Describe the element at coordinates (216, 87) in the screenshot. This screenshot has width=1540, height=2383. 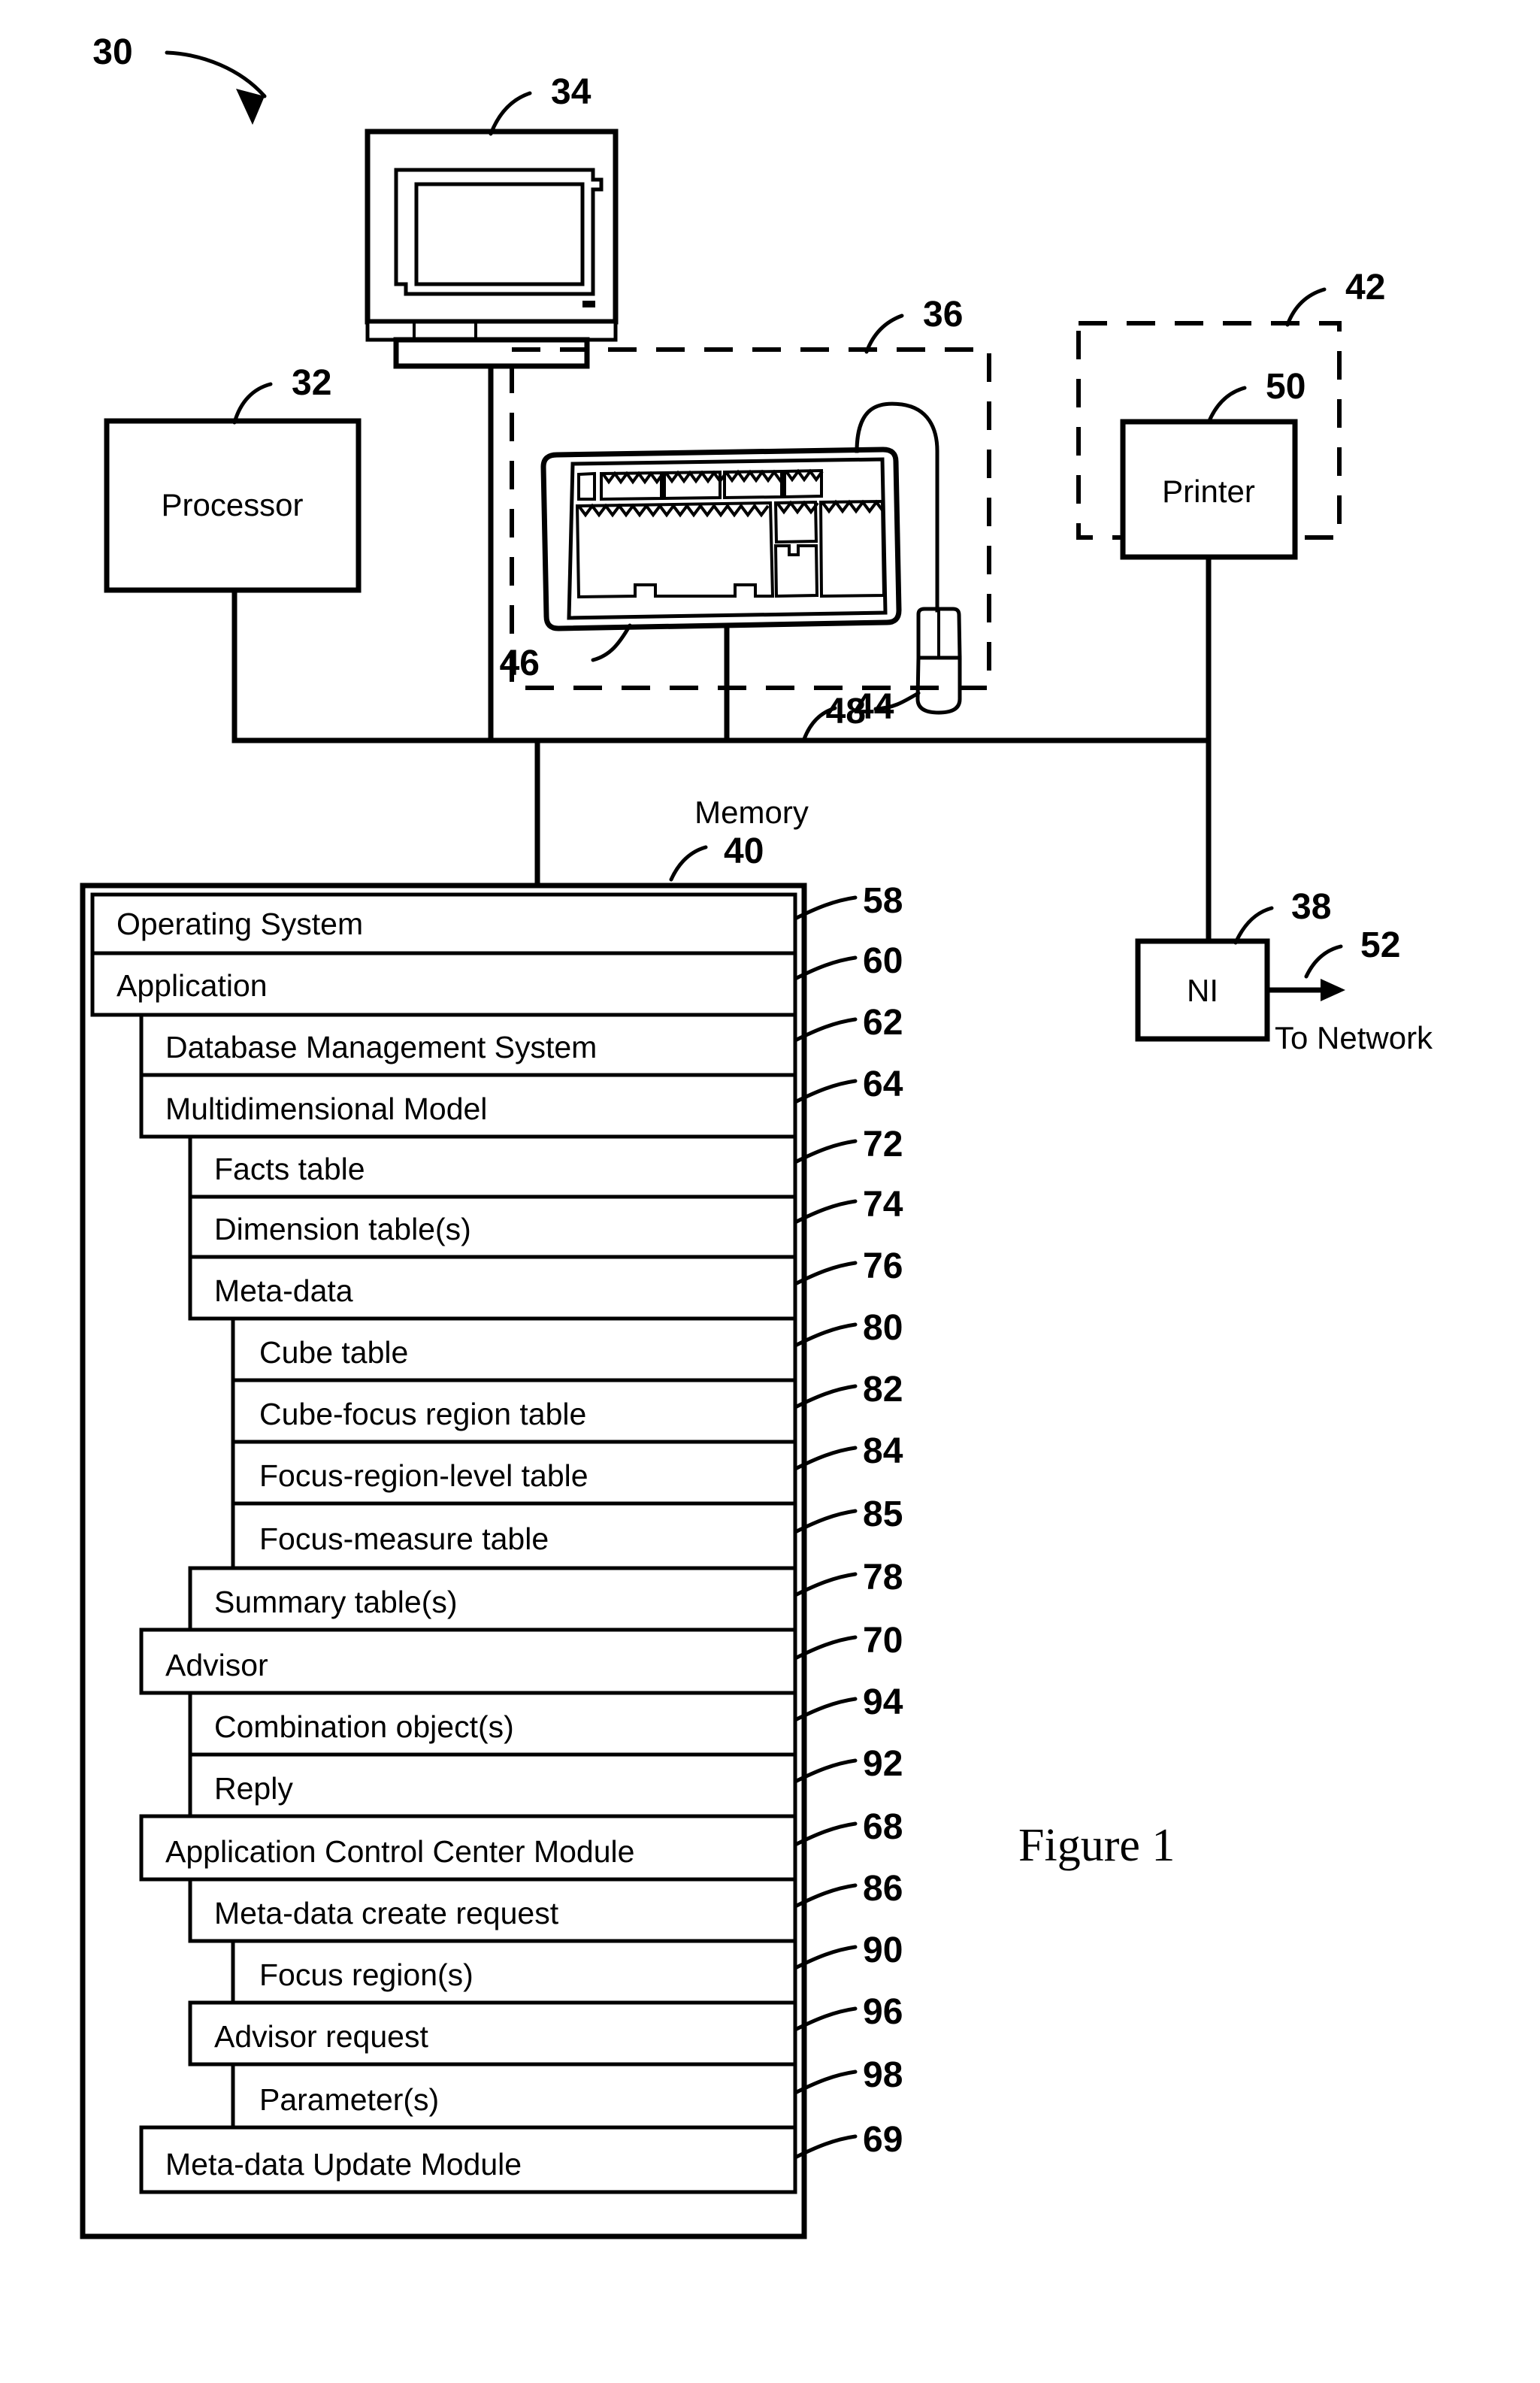
I see `system-ref-leader` at that location.